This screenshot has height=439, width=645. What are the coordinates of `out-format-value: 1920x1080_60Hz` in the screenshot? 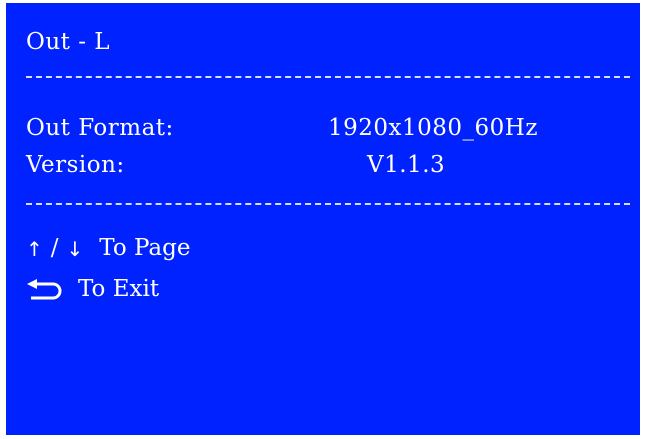 It's located at (433, 128).